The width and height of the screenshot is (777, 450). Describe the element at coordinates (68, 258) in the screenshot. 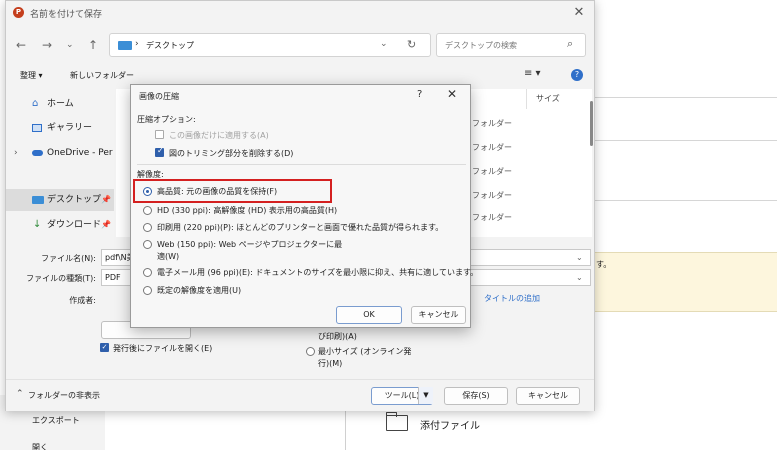

I see `filename-label: ファイル名(N):` at that location.